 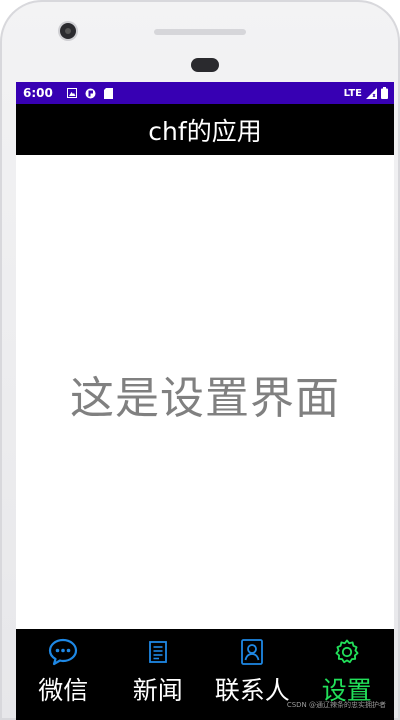 What do you see at coordinates (108, 93) in the screenshot?
I see `sdcard-notification-icon` at bounding box center [108, 93].